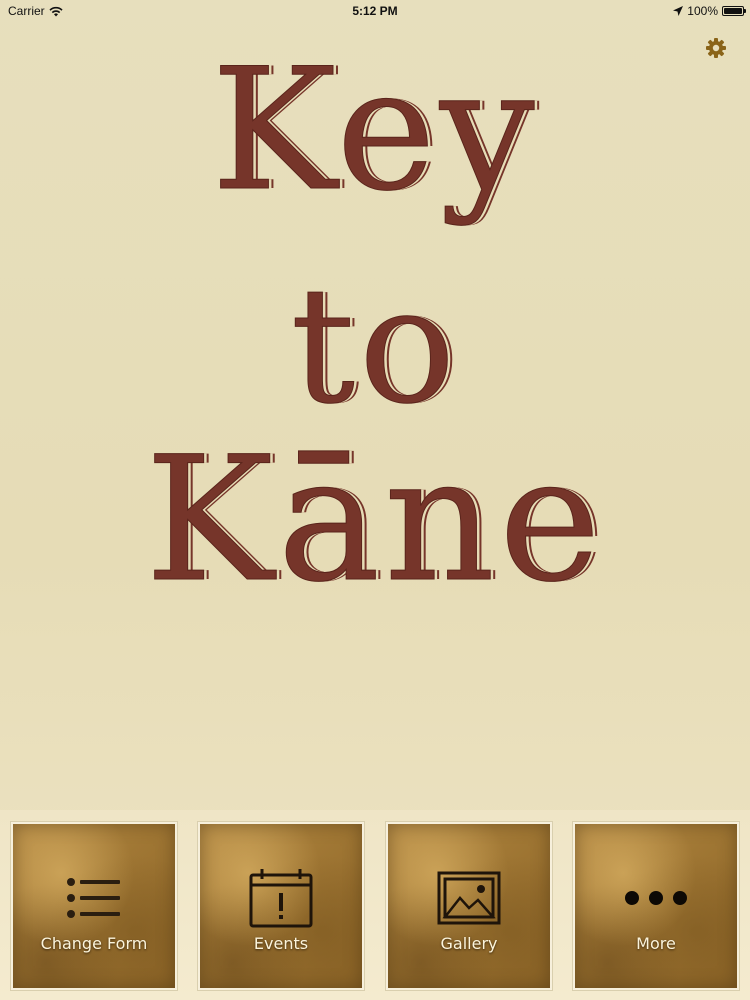 The height and width of the screenshot is (1000, 750). I want to click on status-right: 100%, so click(709, 11).